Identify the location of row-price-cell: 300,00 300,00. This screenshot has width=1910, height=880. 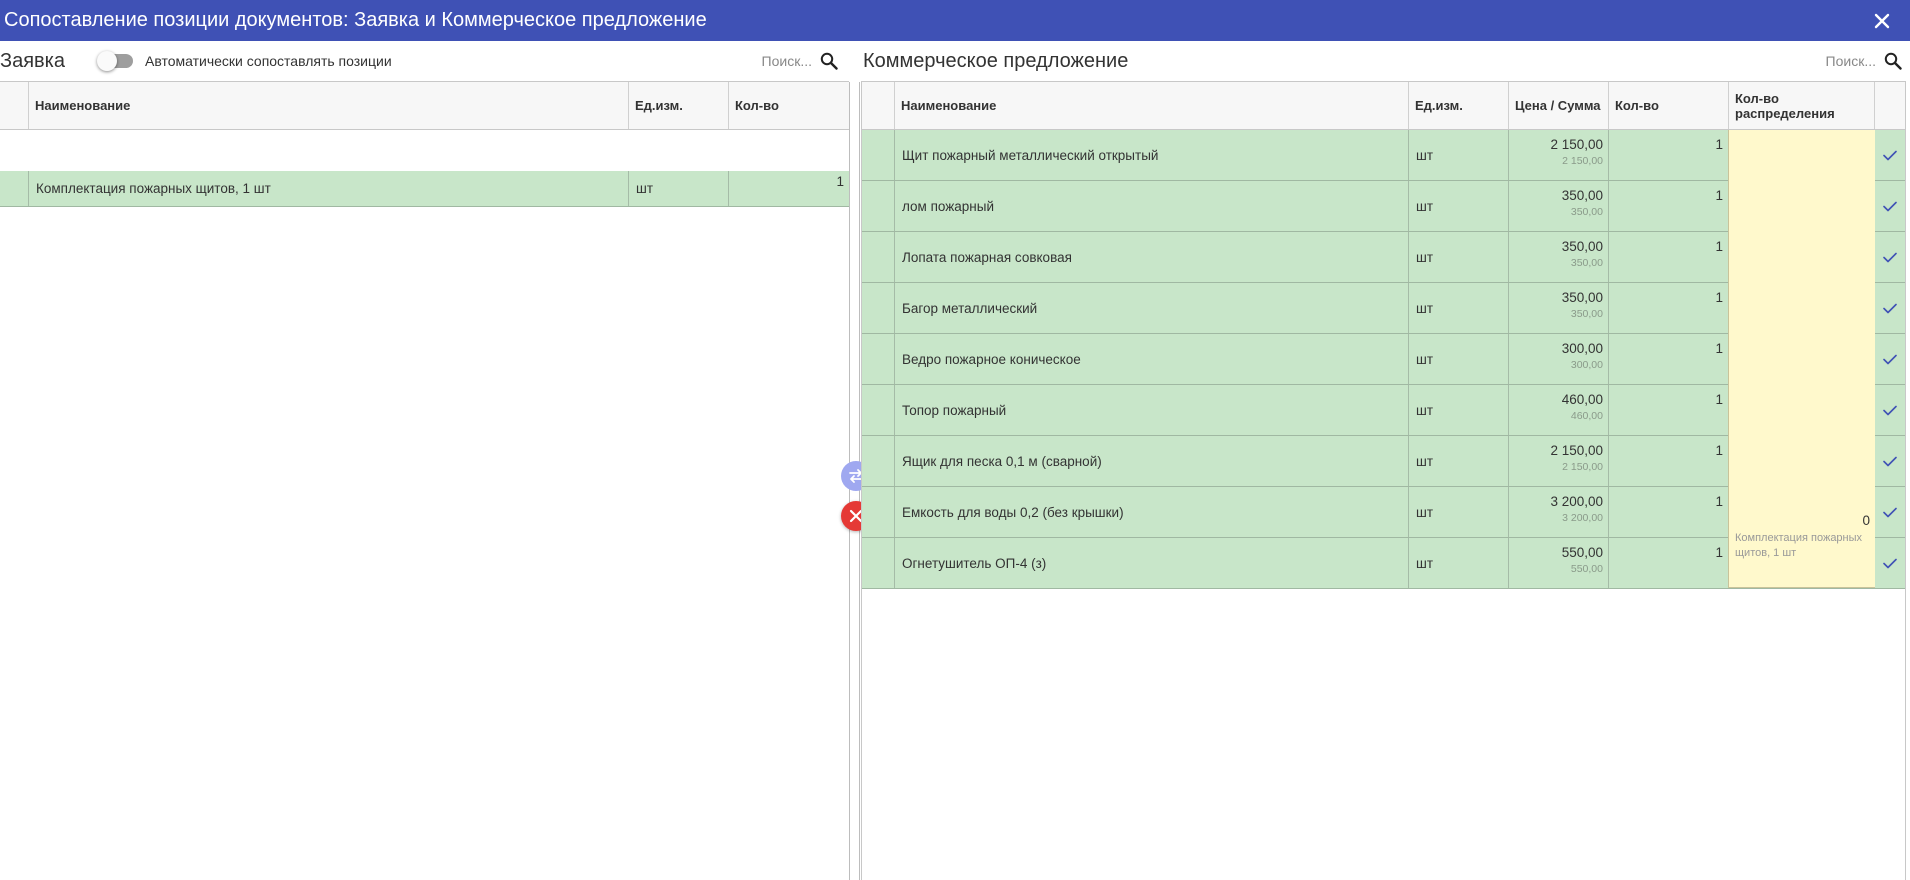
(1558, 359).